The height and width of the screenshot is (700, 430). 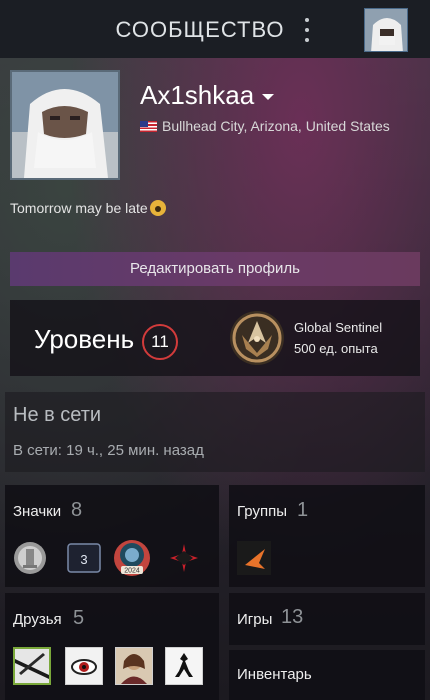 I want to click on level-panel: Уровень 11 Global Sentinel 500 ед. опыта, so click(x=215, y=338).